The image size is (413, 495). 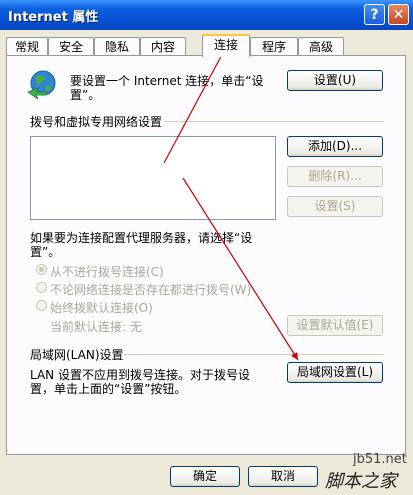 I want to click on tab-strip: 常规 安全 隐私 内容 连接 程序 高级, so click(x=207, y=45).